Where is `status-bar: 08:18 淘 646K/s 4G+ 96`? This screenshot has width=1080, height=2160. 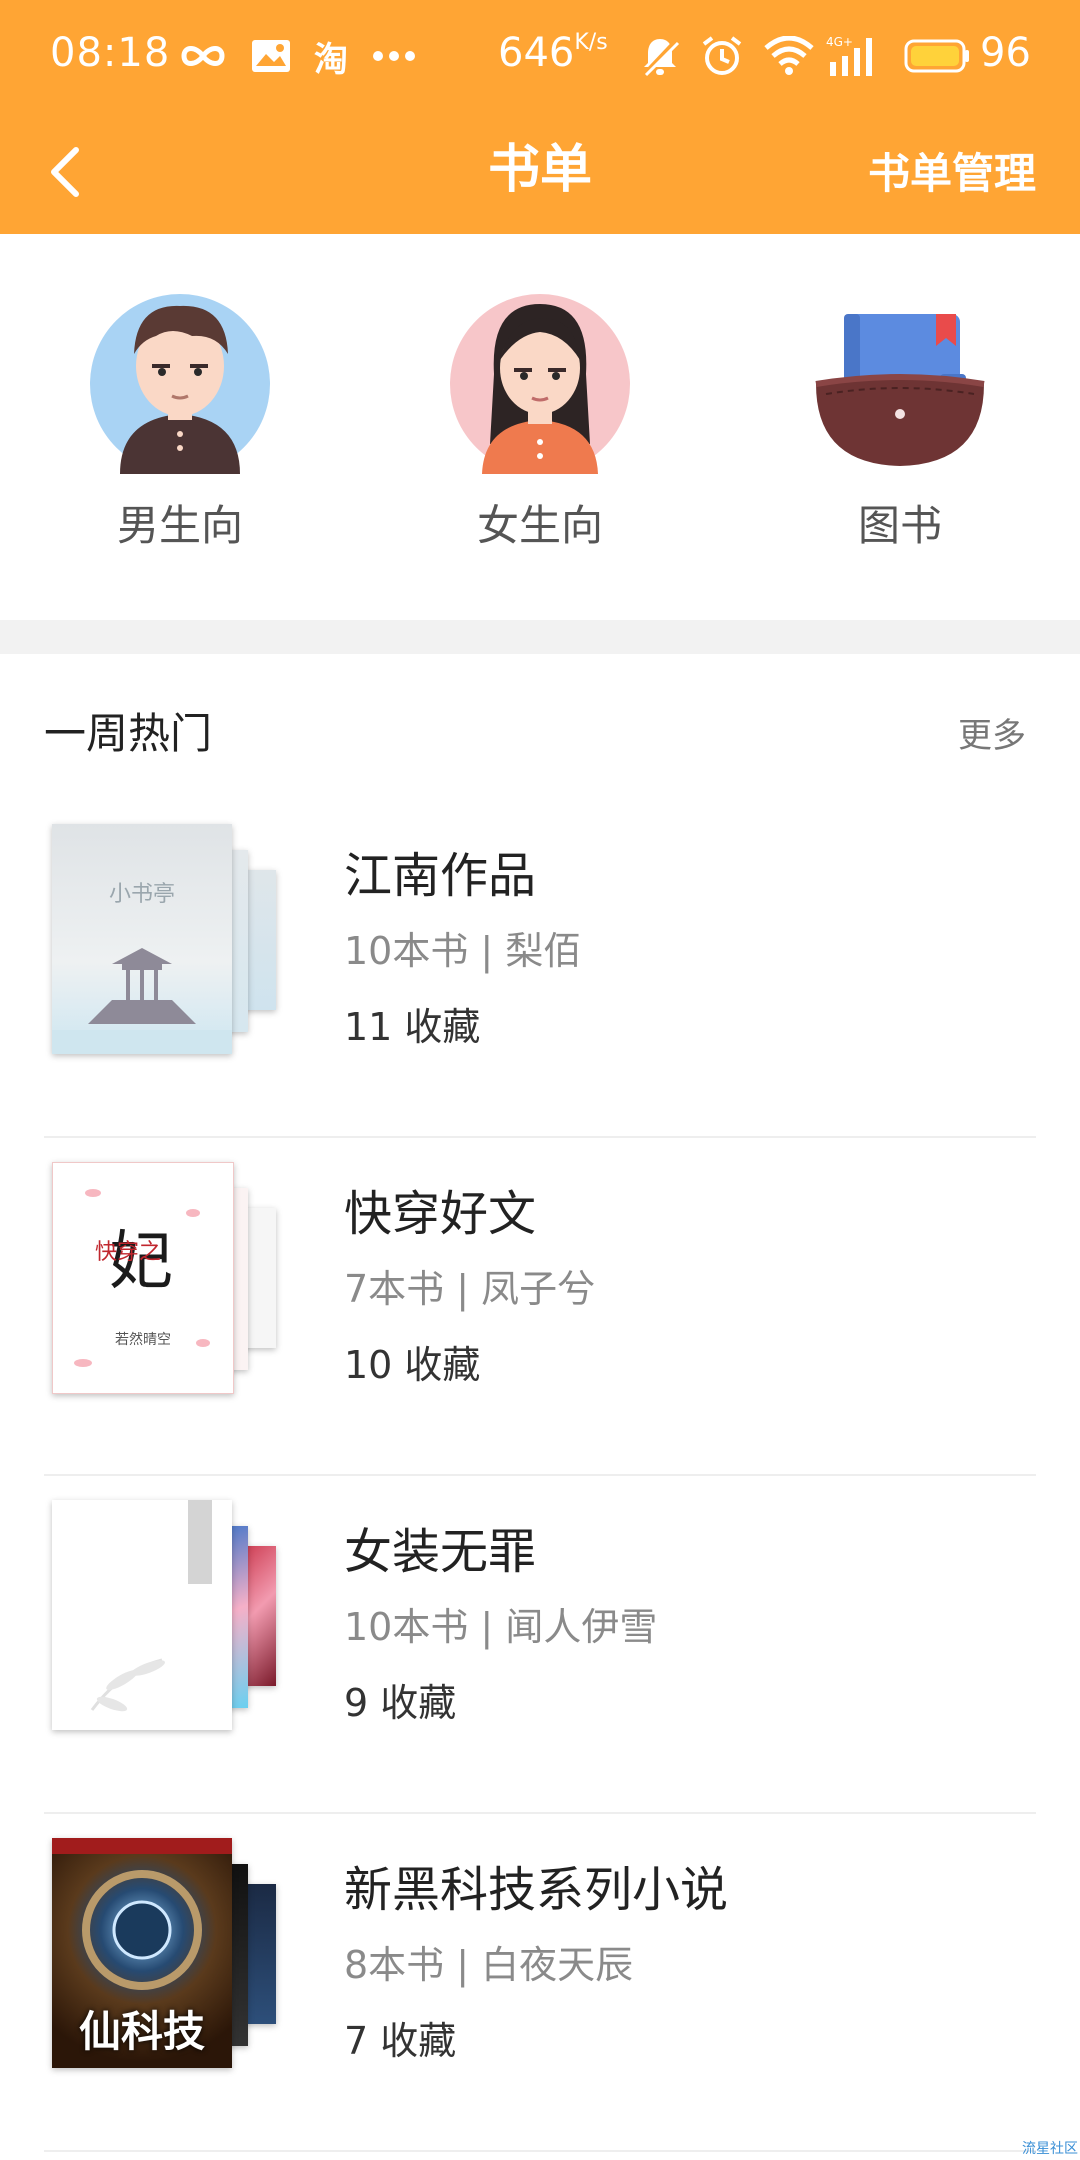 status-bar: 08:18 淘 646K/s 4G+ 96 is located at coordinates (540, 56).